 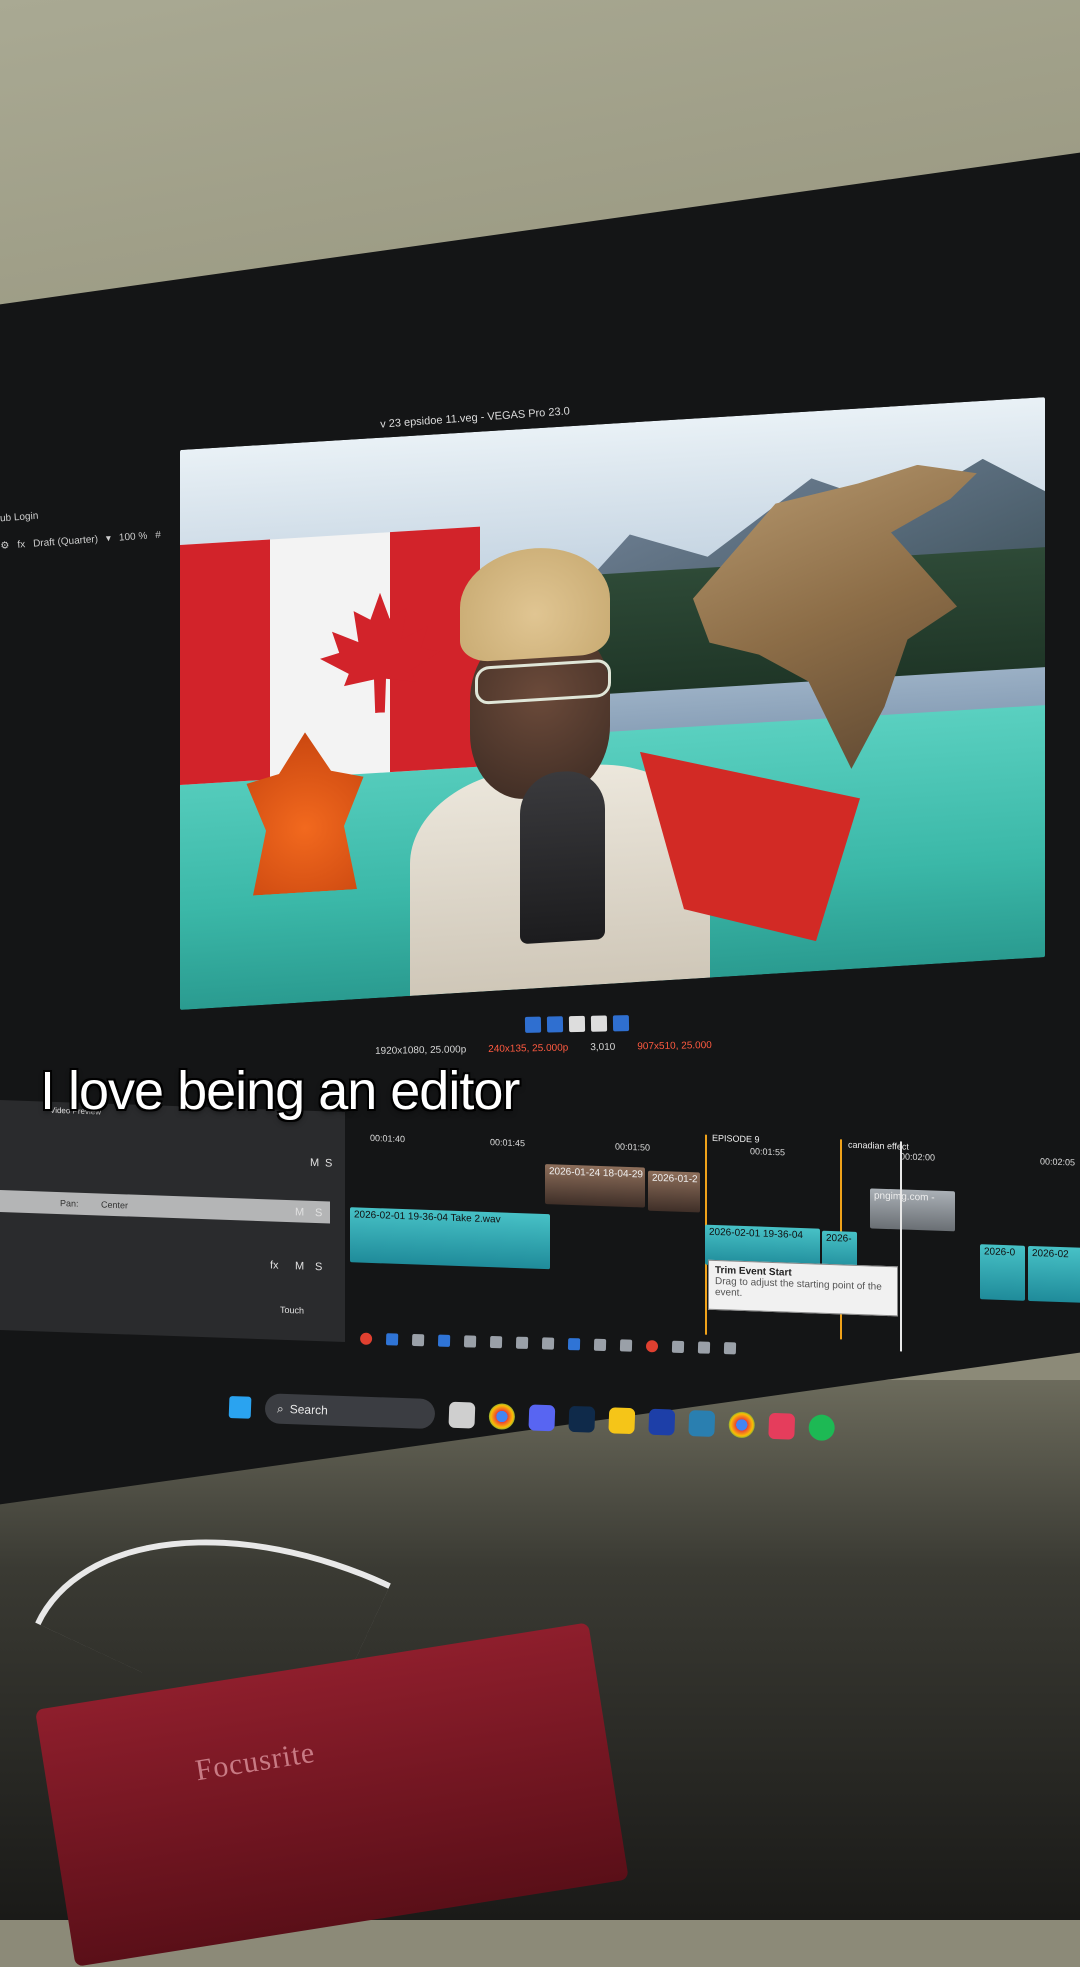 What do you see at coordinates (299, 1266) in the screenshot?
I see `mute-button-3: M` at bounding box center [299, 1266].